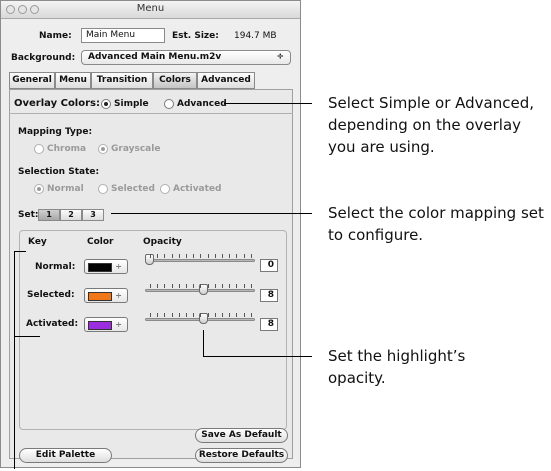  Describe the element at coordinates (175, 80) in the screenshot. I see `tab-colors: Colors` at that location.